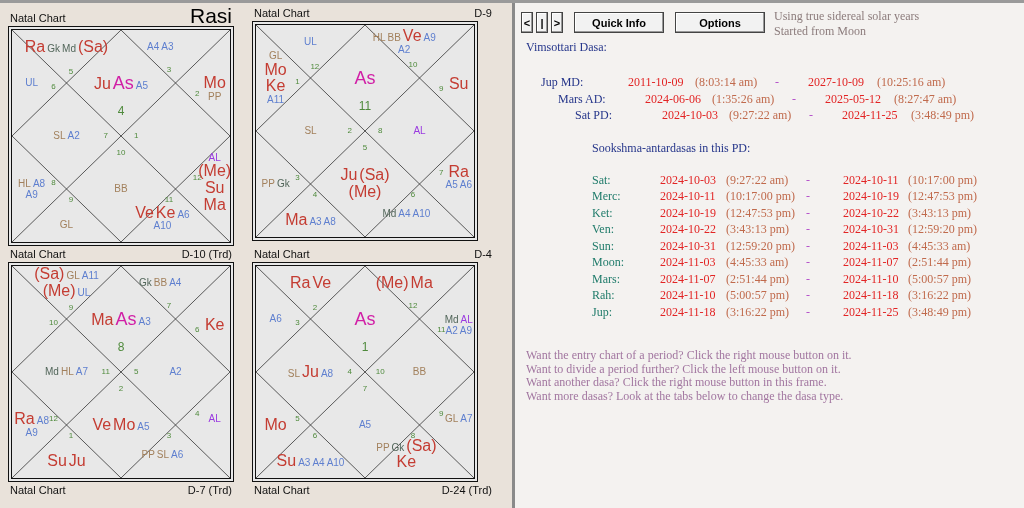 Image resolution: width=1024 pixels, height=508 pixels. What do you see at coordinates (121, 189) in the screenshot?
I see `lagna-label: BB` at bounding box center [121, 189].